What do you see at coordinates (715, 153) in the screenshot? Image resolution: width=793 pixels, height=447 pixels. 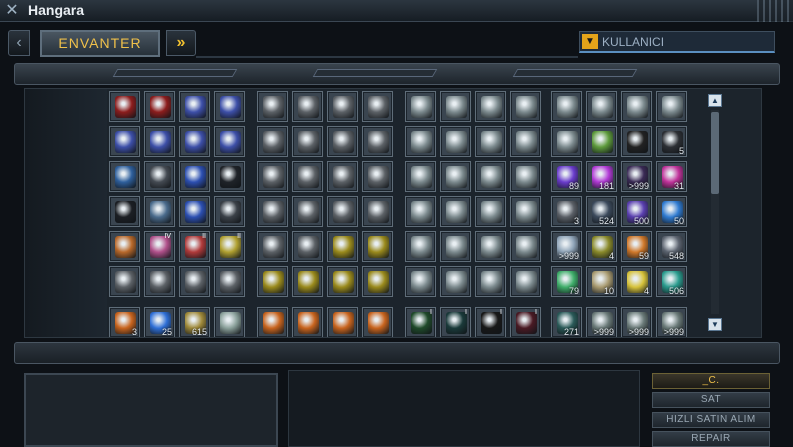 I see `scroll-thumb` at bounding box center [715, 153].